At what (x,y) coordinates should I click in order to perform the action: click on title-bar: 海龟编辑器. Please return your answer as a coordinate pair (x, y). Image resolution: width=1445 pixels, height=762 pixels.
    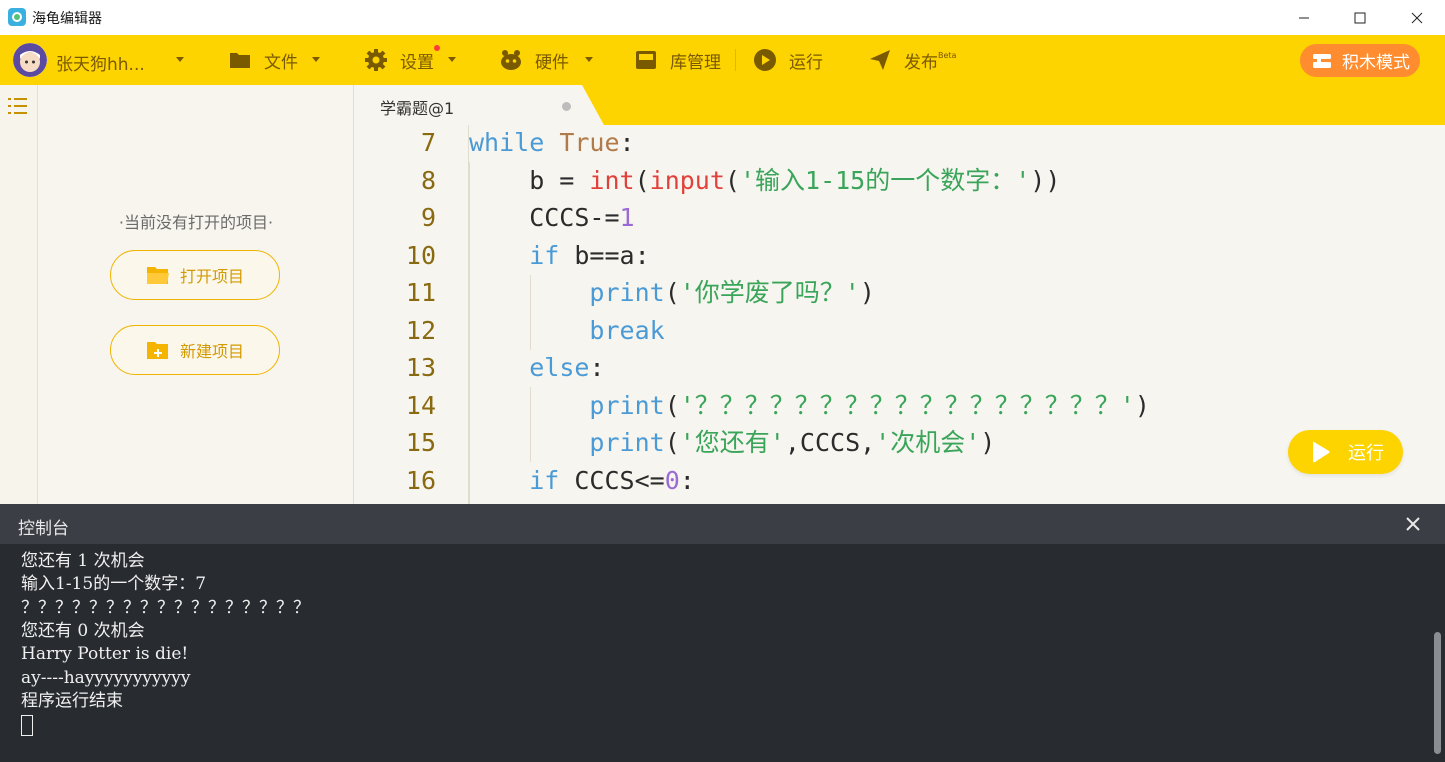
    Looking at the image, I should click on (722, 17).